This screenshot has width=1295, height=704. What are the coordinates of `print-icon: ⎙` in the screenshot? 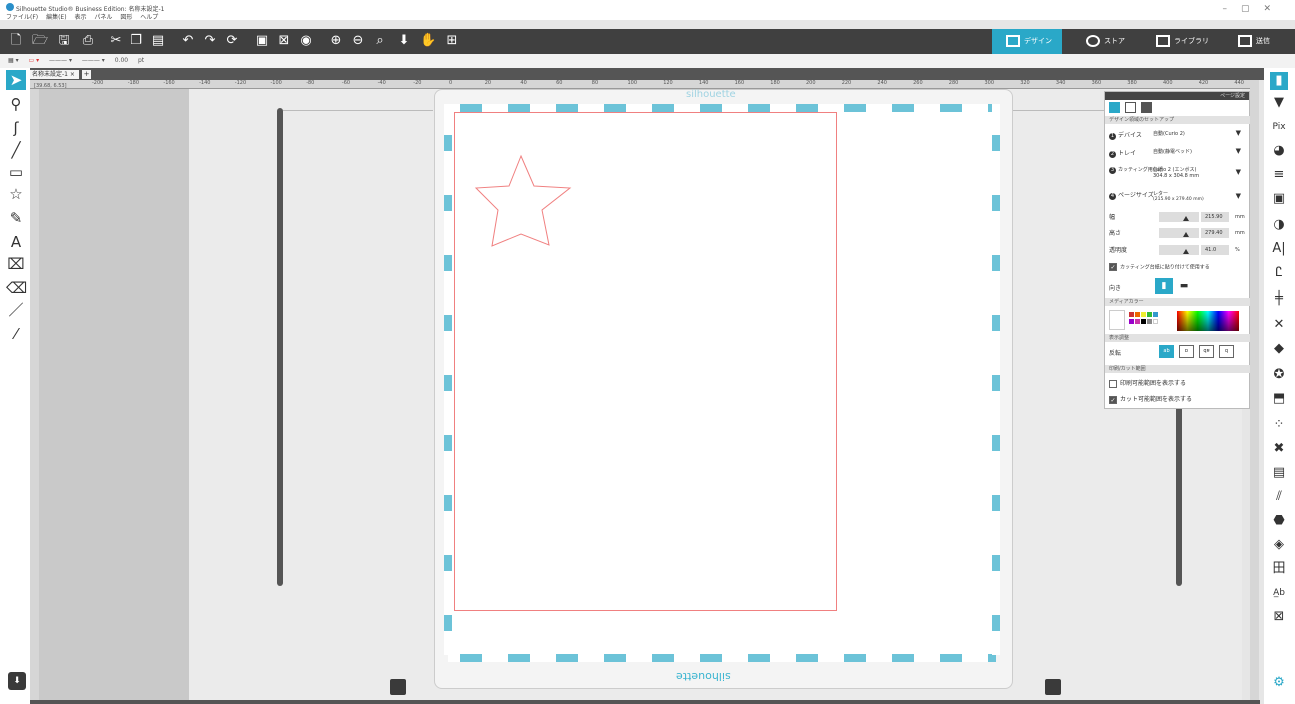 It's located at (88, 41).